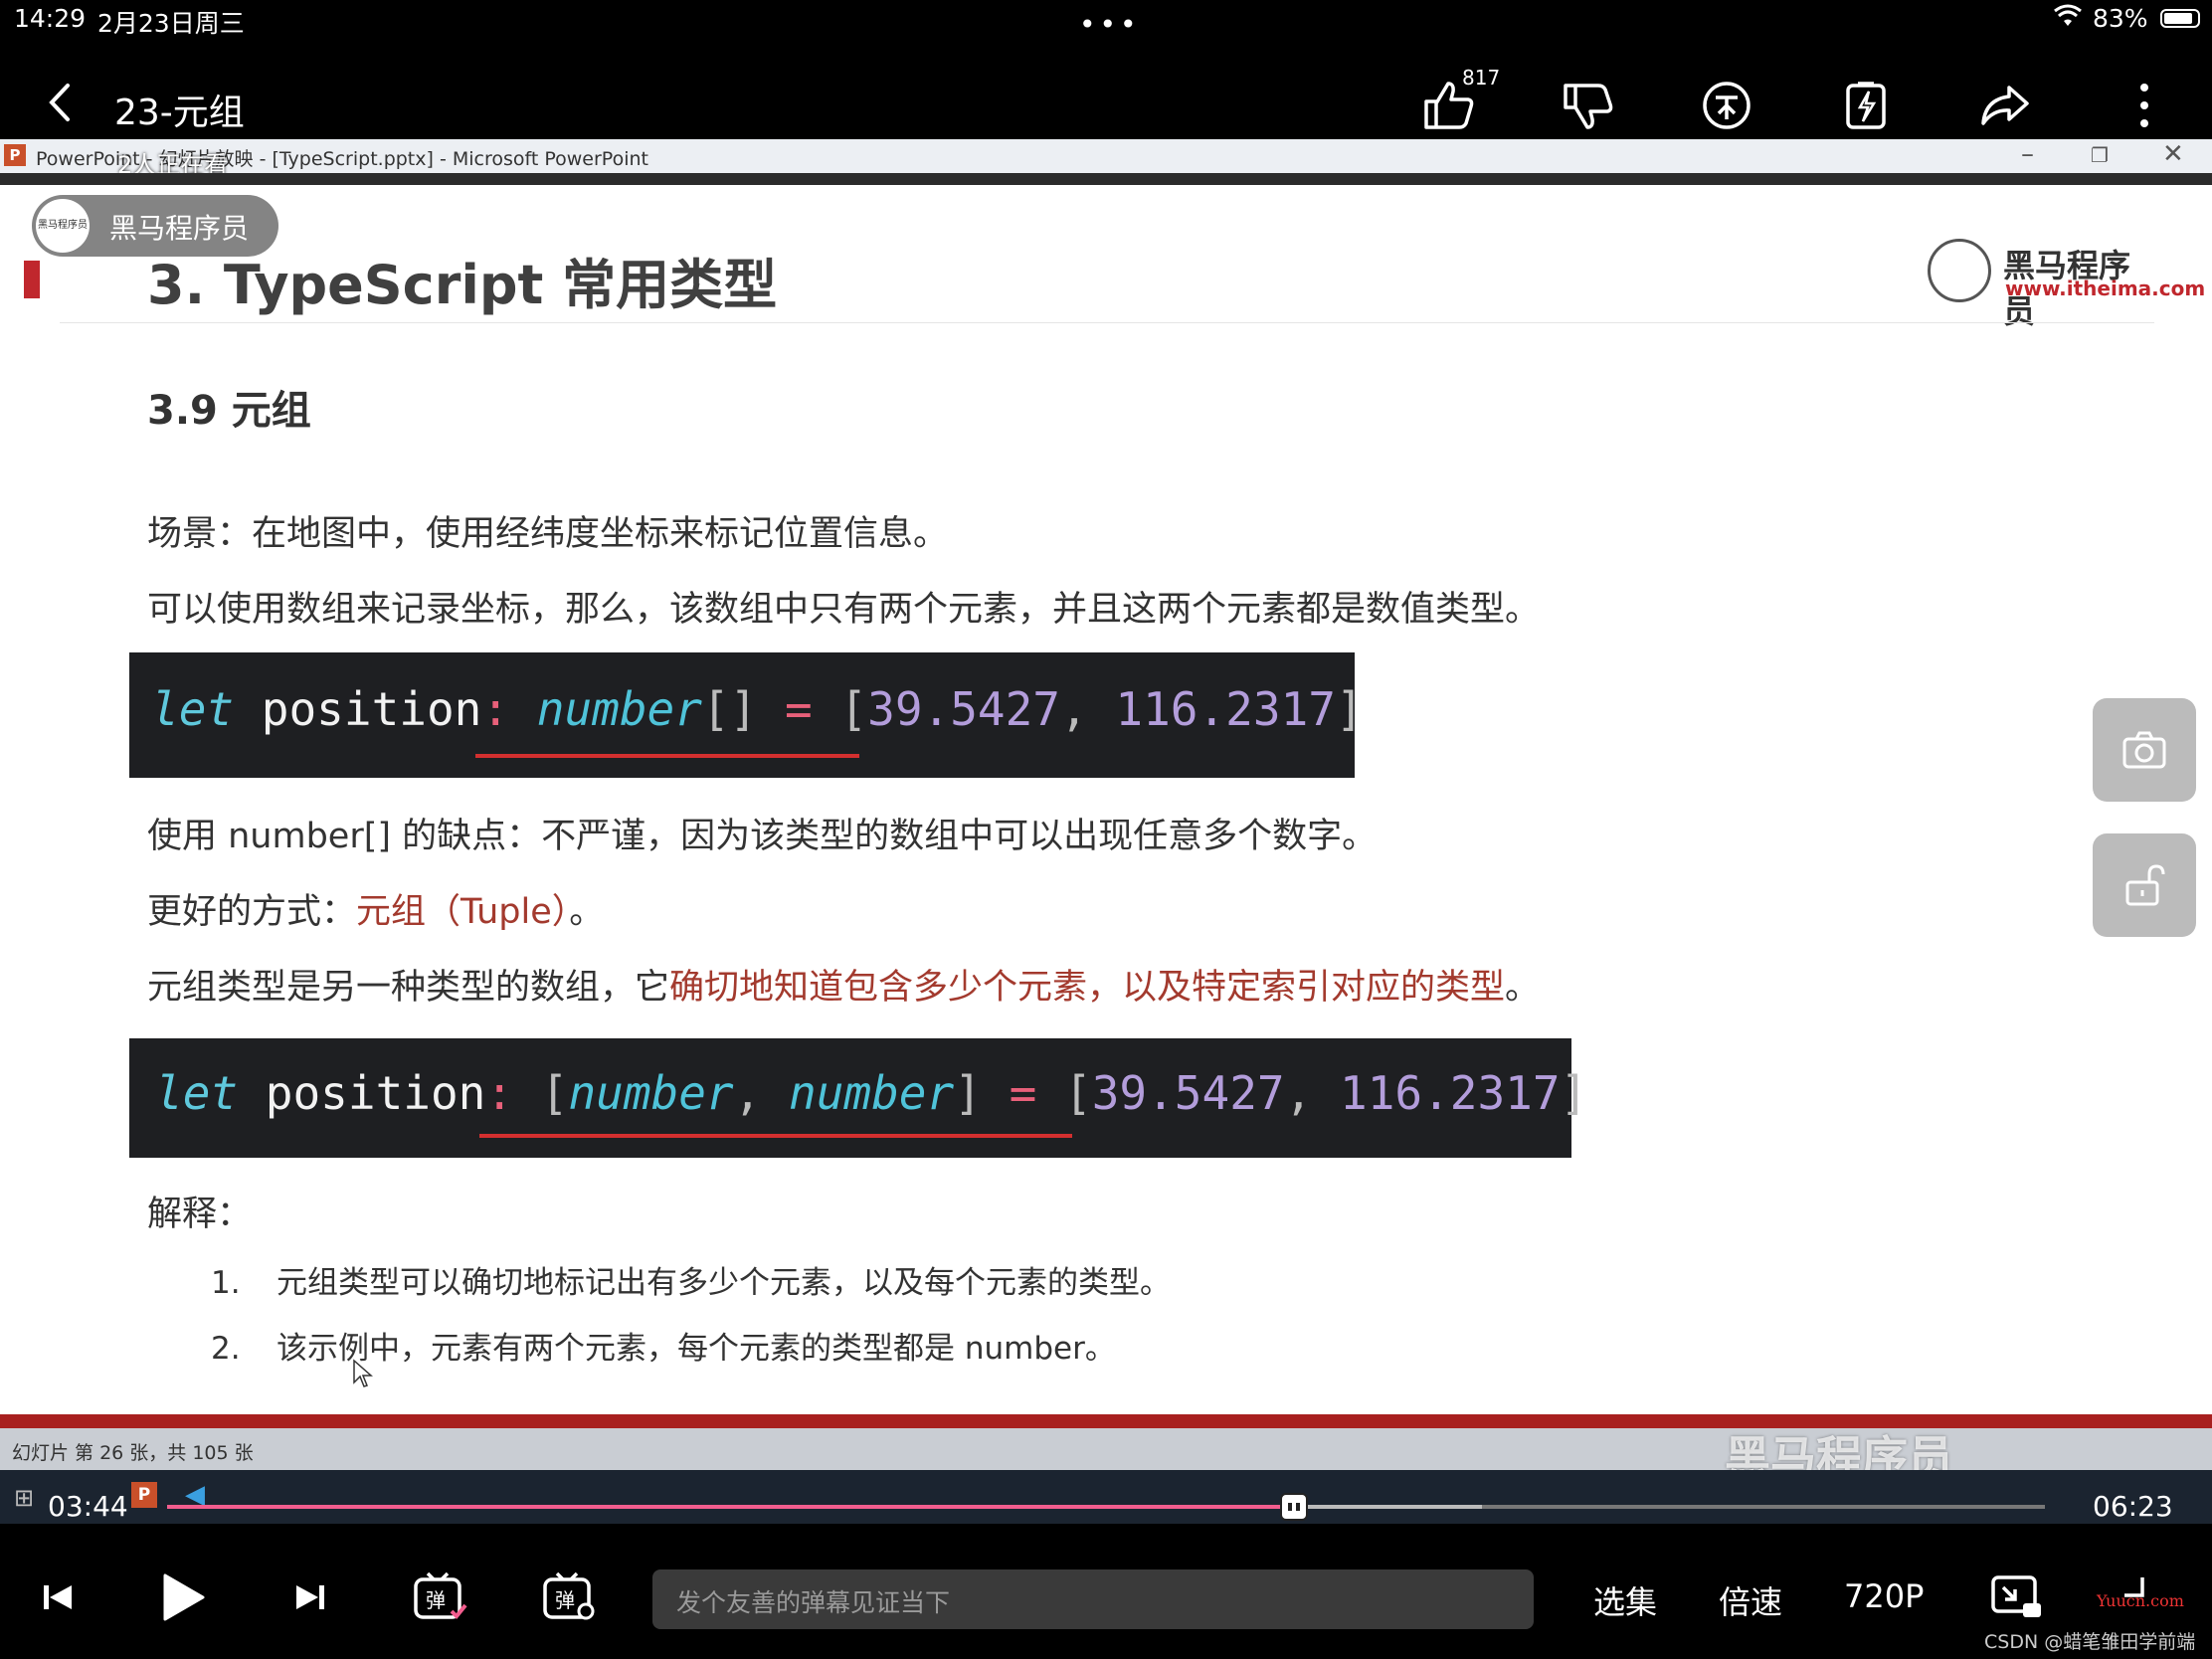  I want to click on slide-title: 3. TypeScript 常用类型, so click(462, 285).